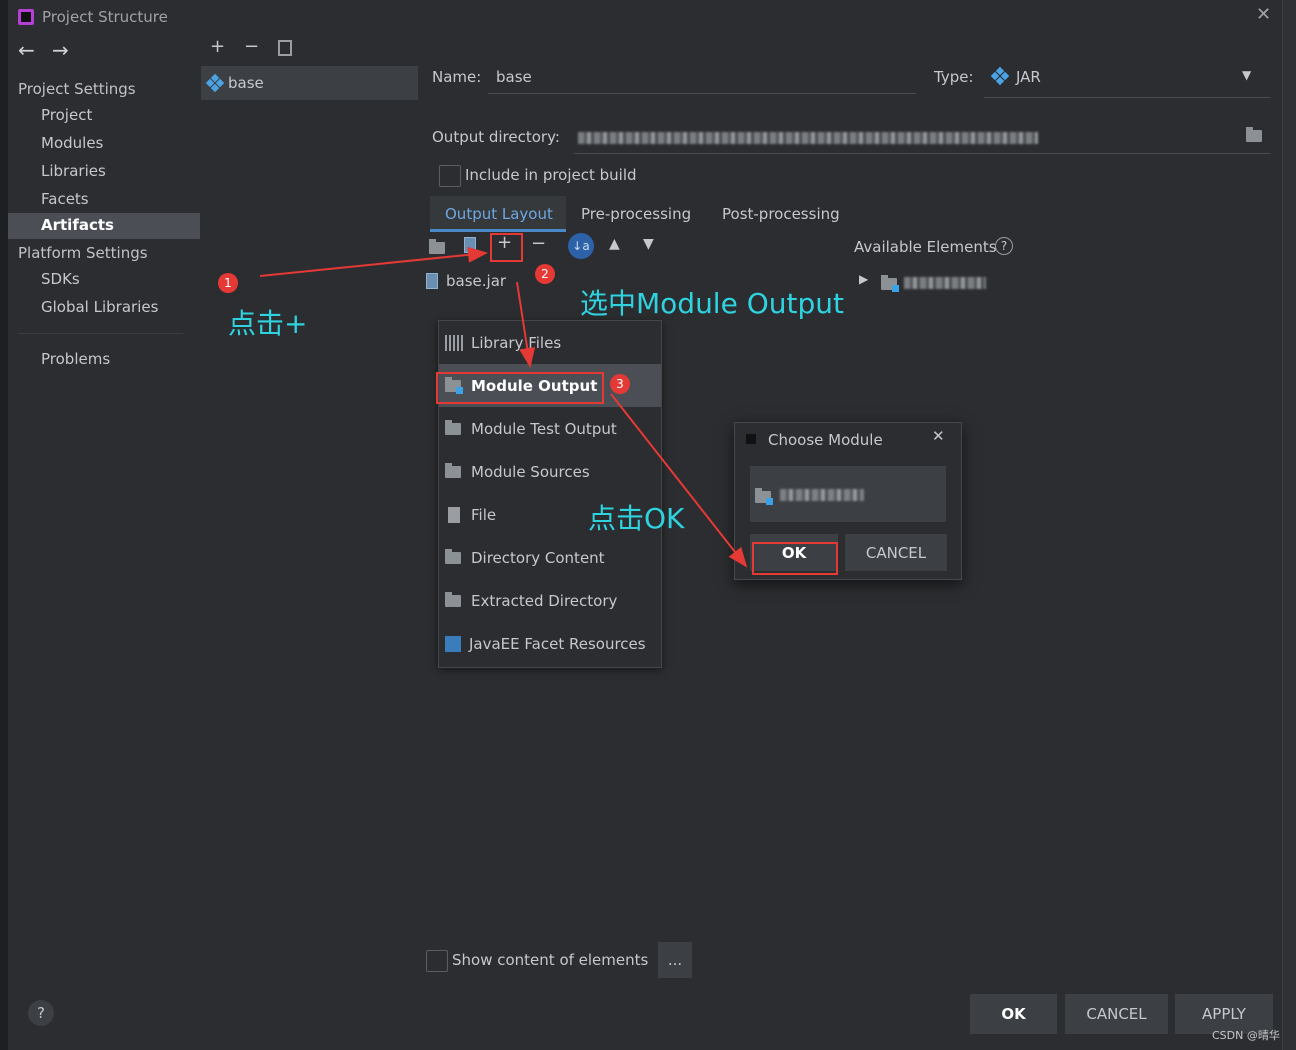 The width and height of the screenshot is (1296, 1050). What do you see at coordinates (1247, 75) in the screenshot?
I see `chevron-down-icon: ▼` at bounding box center [1247, 75].